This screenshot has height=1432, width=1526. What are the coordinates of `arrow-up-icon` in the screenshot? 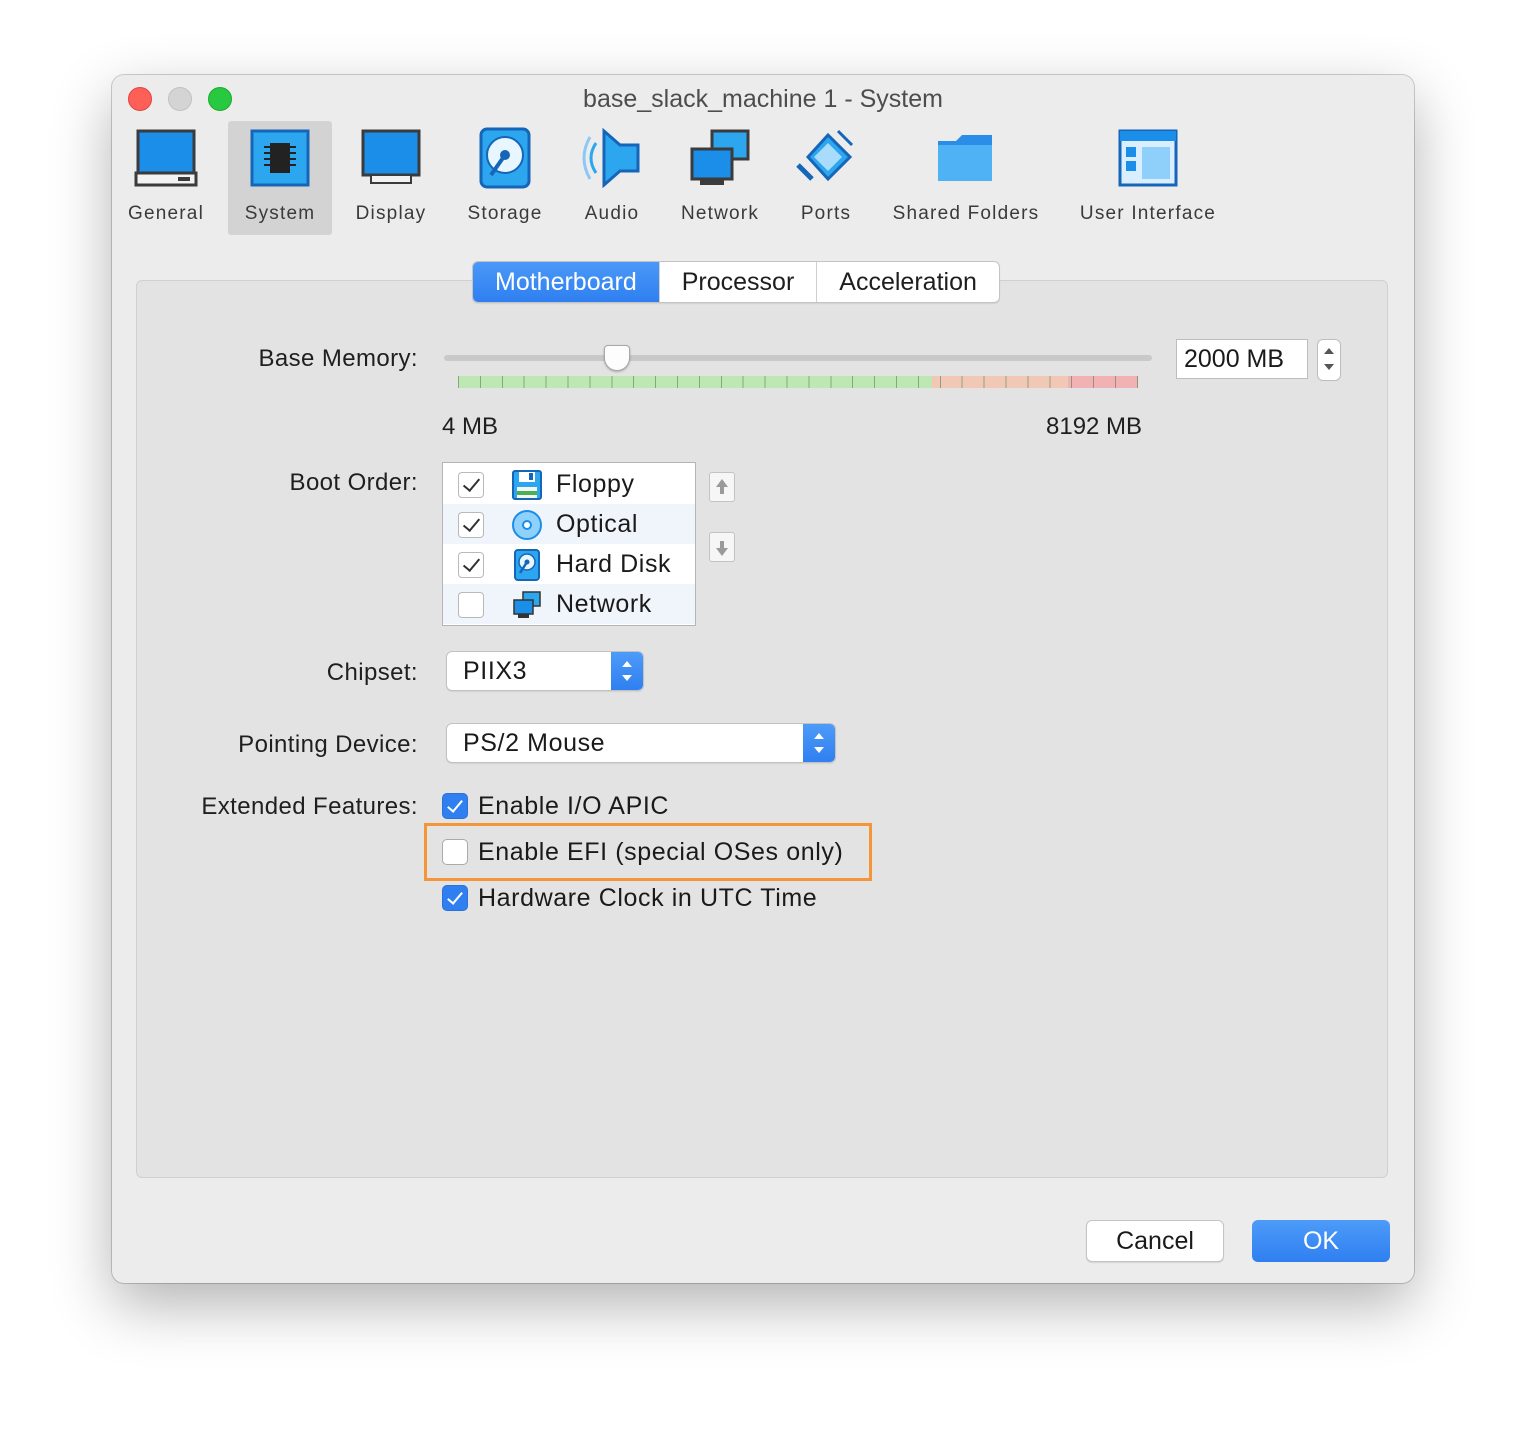 It's located at (722, 483).